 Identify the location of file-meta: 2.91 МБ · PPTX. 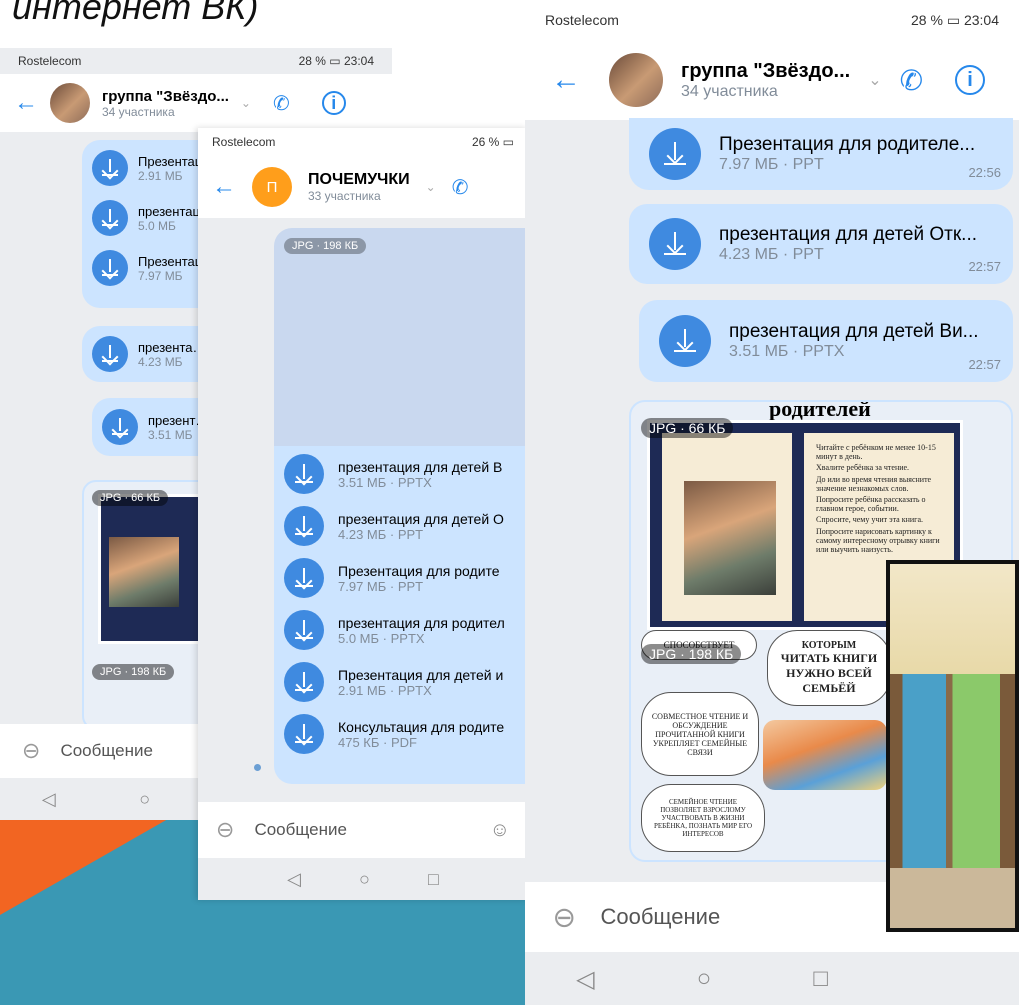
(385, 690).